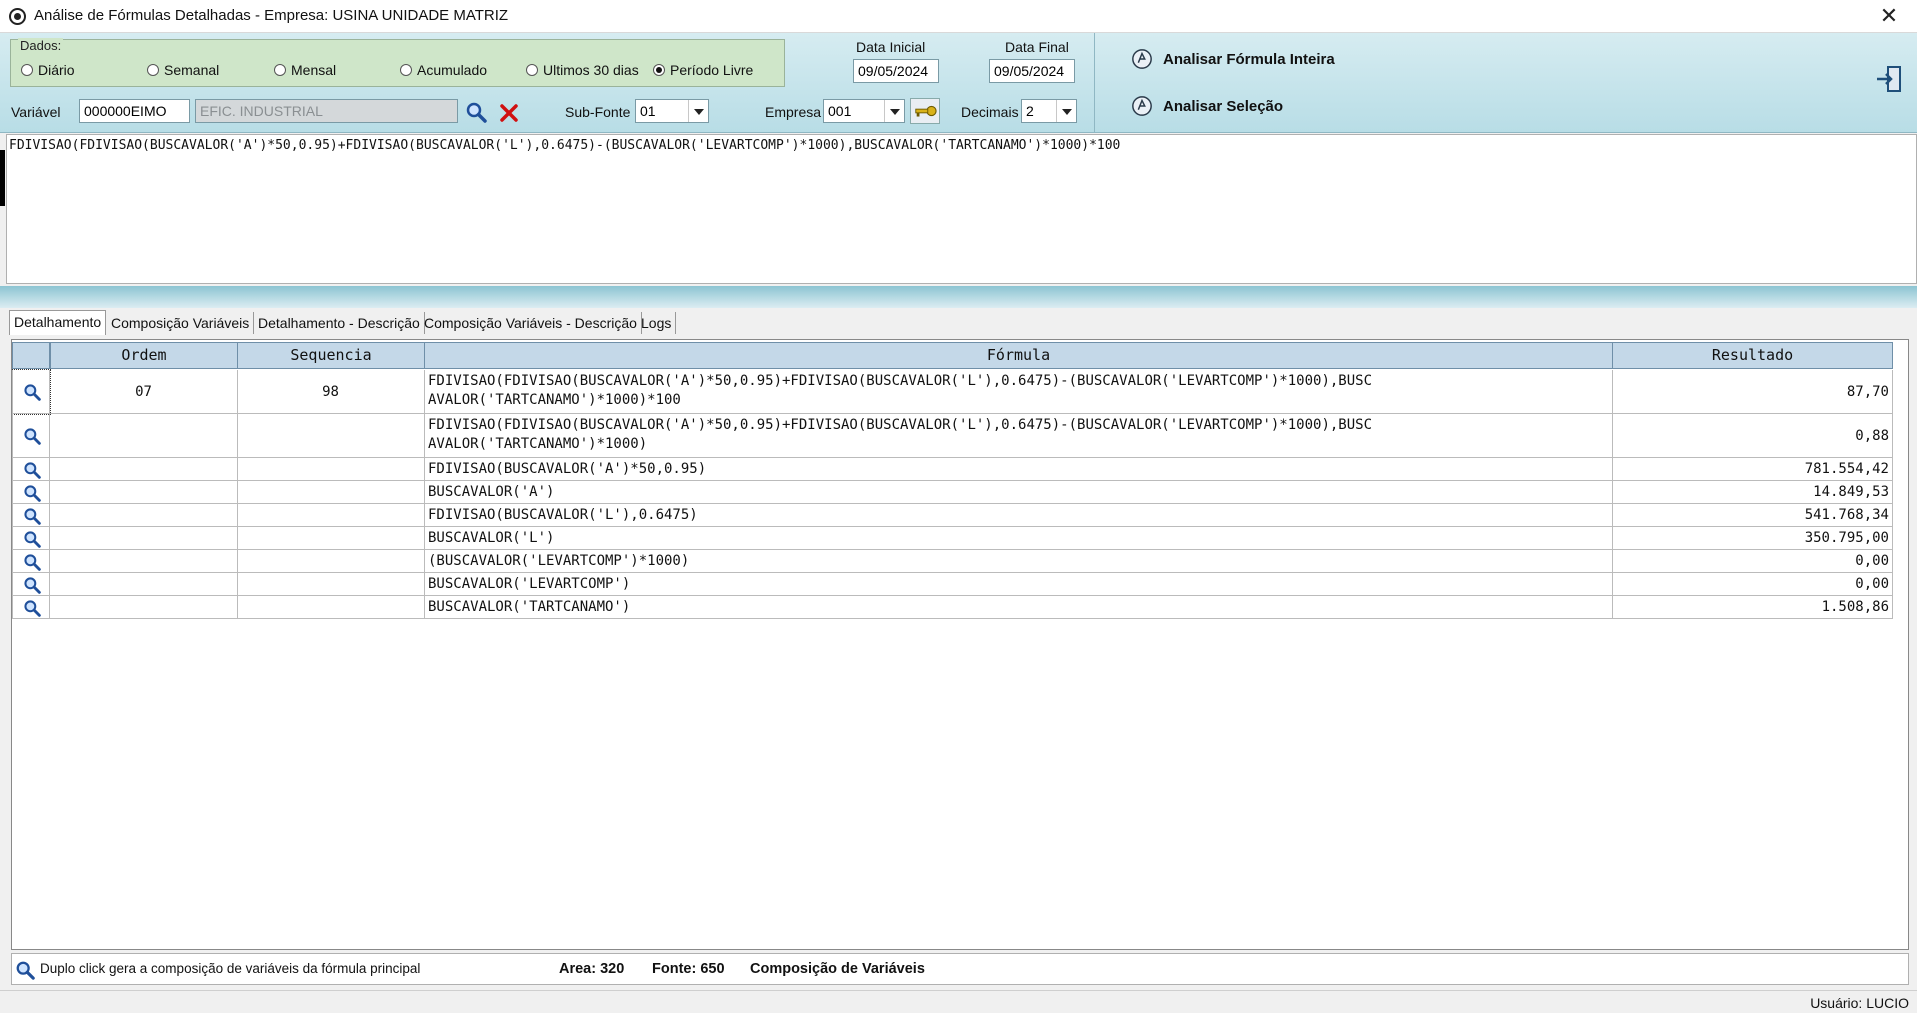 This screenshot has height=1013, width=1917. Describe the element at coordinates (17, 16) in the screenshot. I see `app-icon` at that location.